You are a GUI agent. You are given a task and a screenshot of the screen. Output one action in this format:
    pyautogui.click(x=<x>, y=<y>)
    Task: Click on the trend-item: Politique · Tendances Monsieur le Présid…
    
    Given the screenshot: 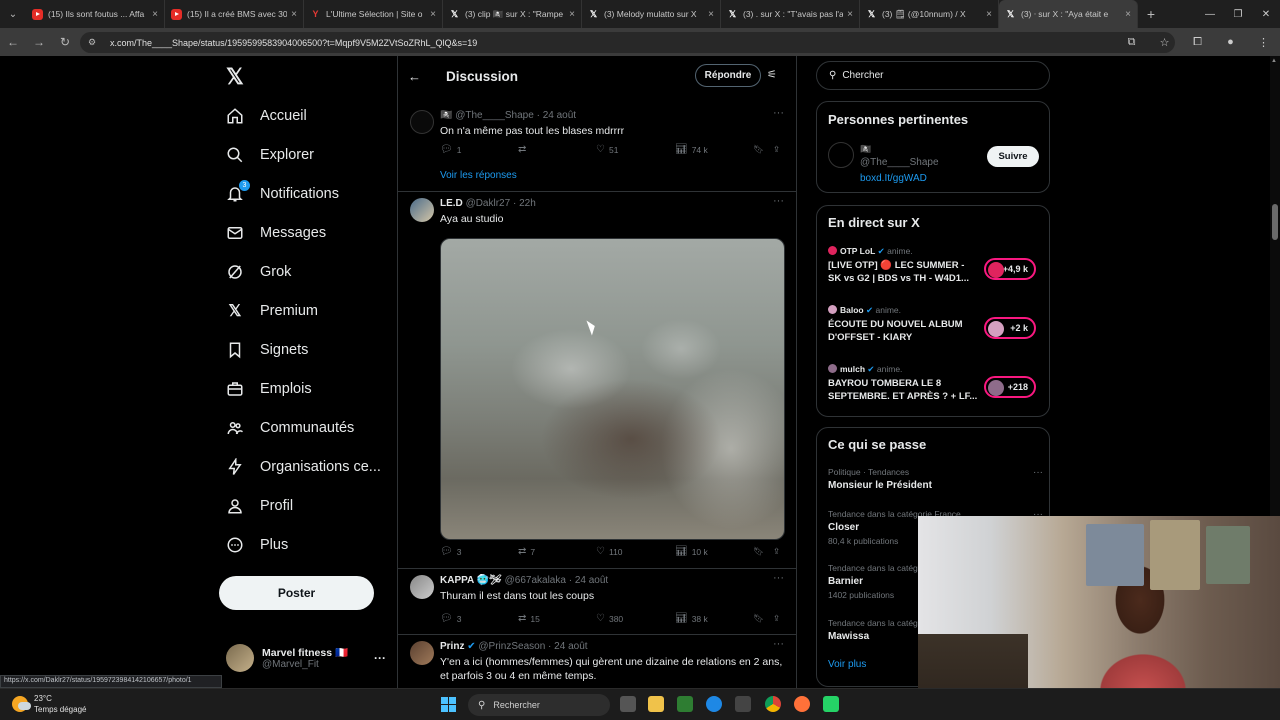 What is the action you would take?
    pyautogui.click(x=935, y=479)
    